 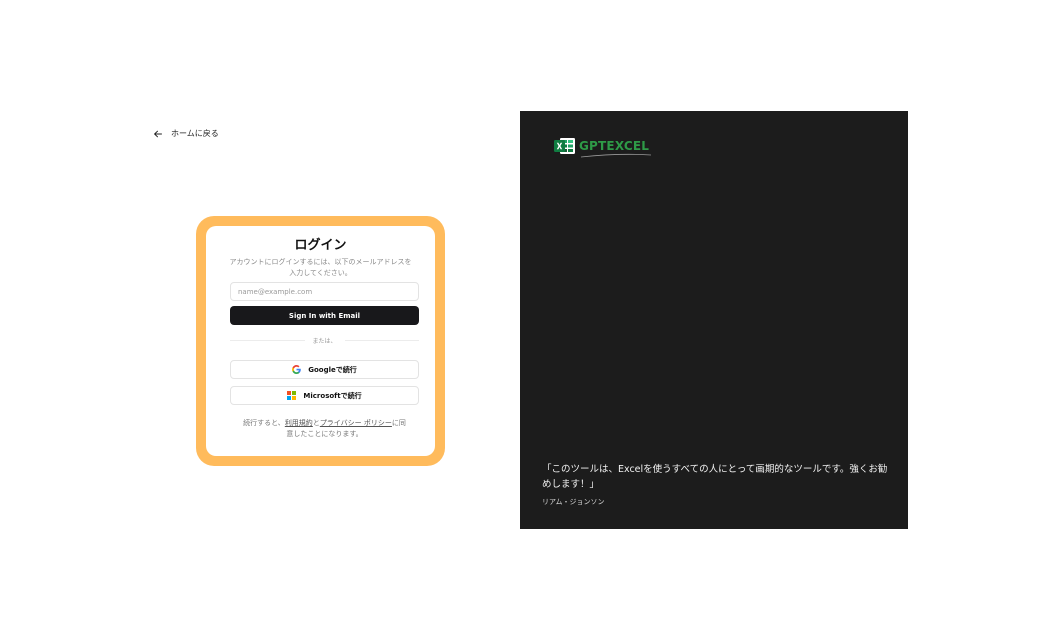 I want to click on arrow-left-icon, so click(x=158, y=133).